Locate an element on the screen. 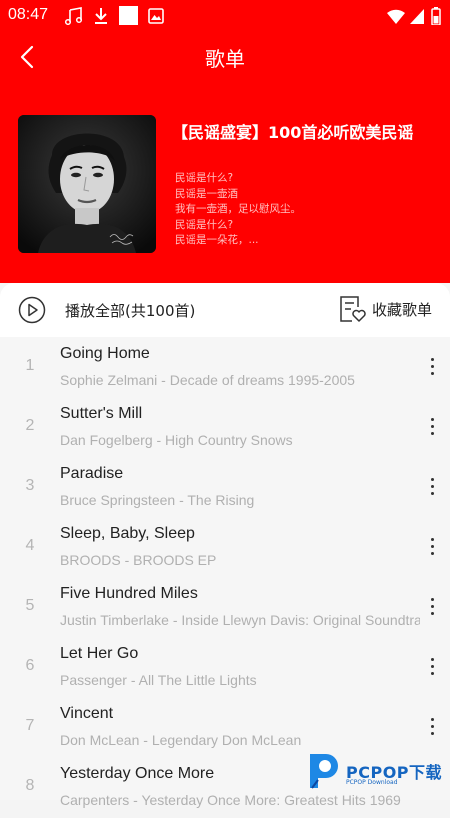 The width and height of the screenshot is (450, 818). song-title: Let Her Go is located at coordinates (99, 653).